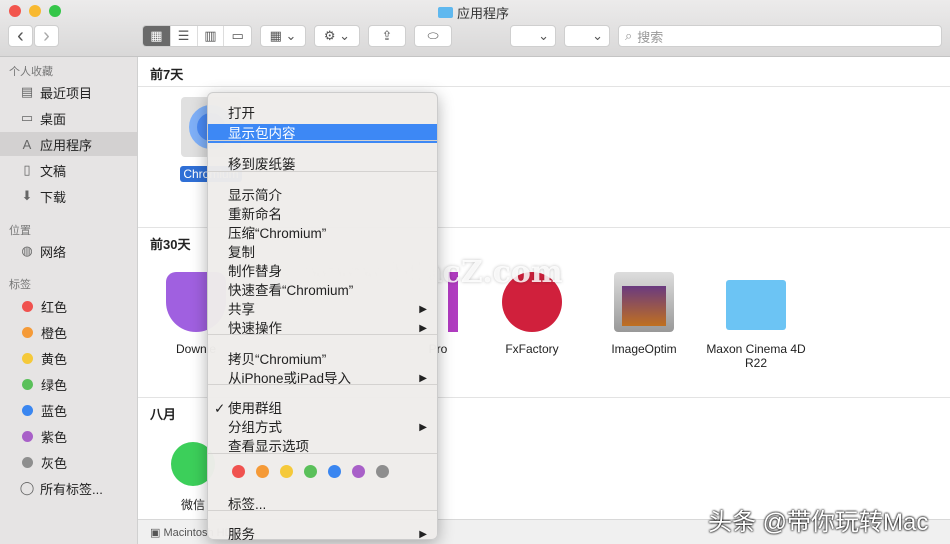  I want to click on menu-item-quick-look: 快速查看“Chromium”, so click(322, 290).